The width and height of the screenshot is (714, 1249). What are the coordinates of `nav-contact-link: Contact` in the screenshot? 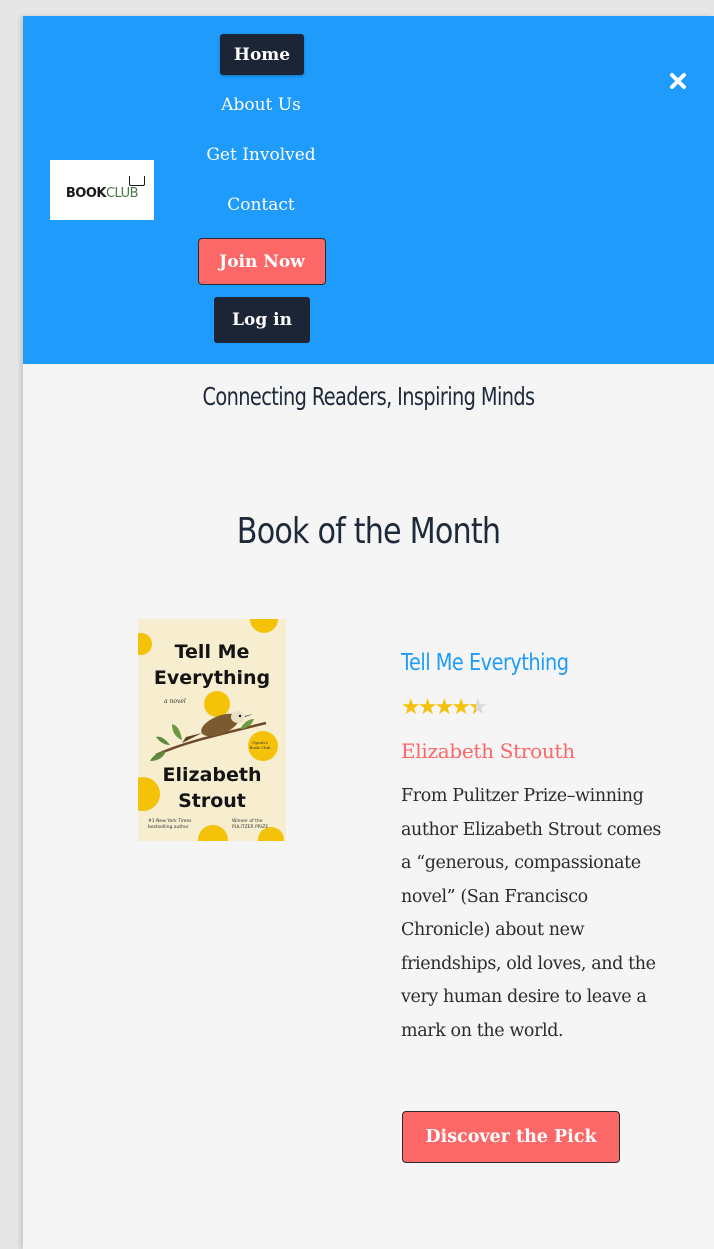 It's located at (261, 205).